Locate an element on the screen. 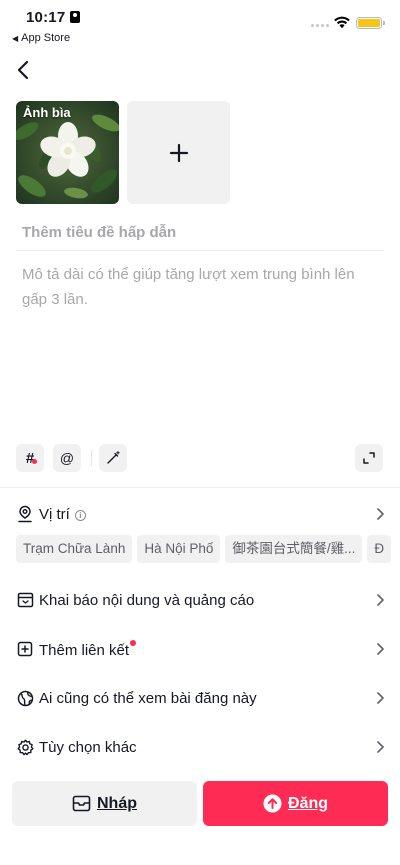 Image resolution: width=400 pixels, height=865 pixels. post-label: Đăng is located at coordinates (308, 803).